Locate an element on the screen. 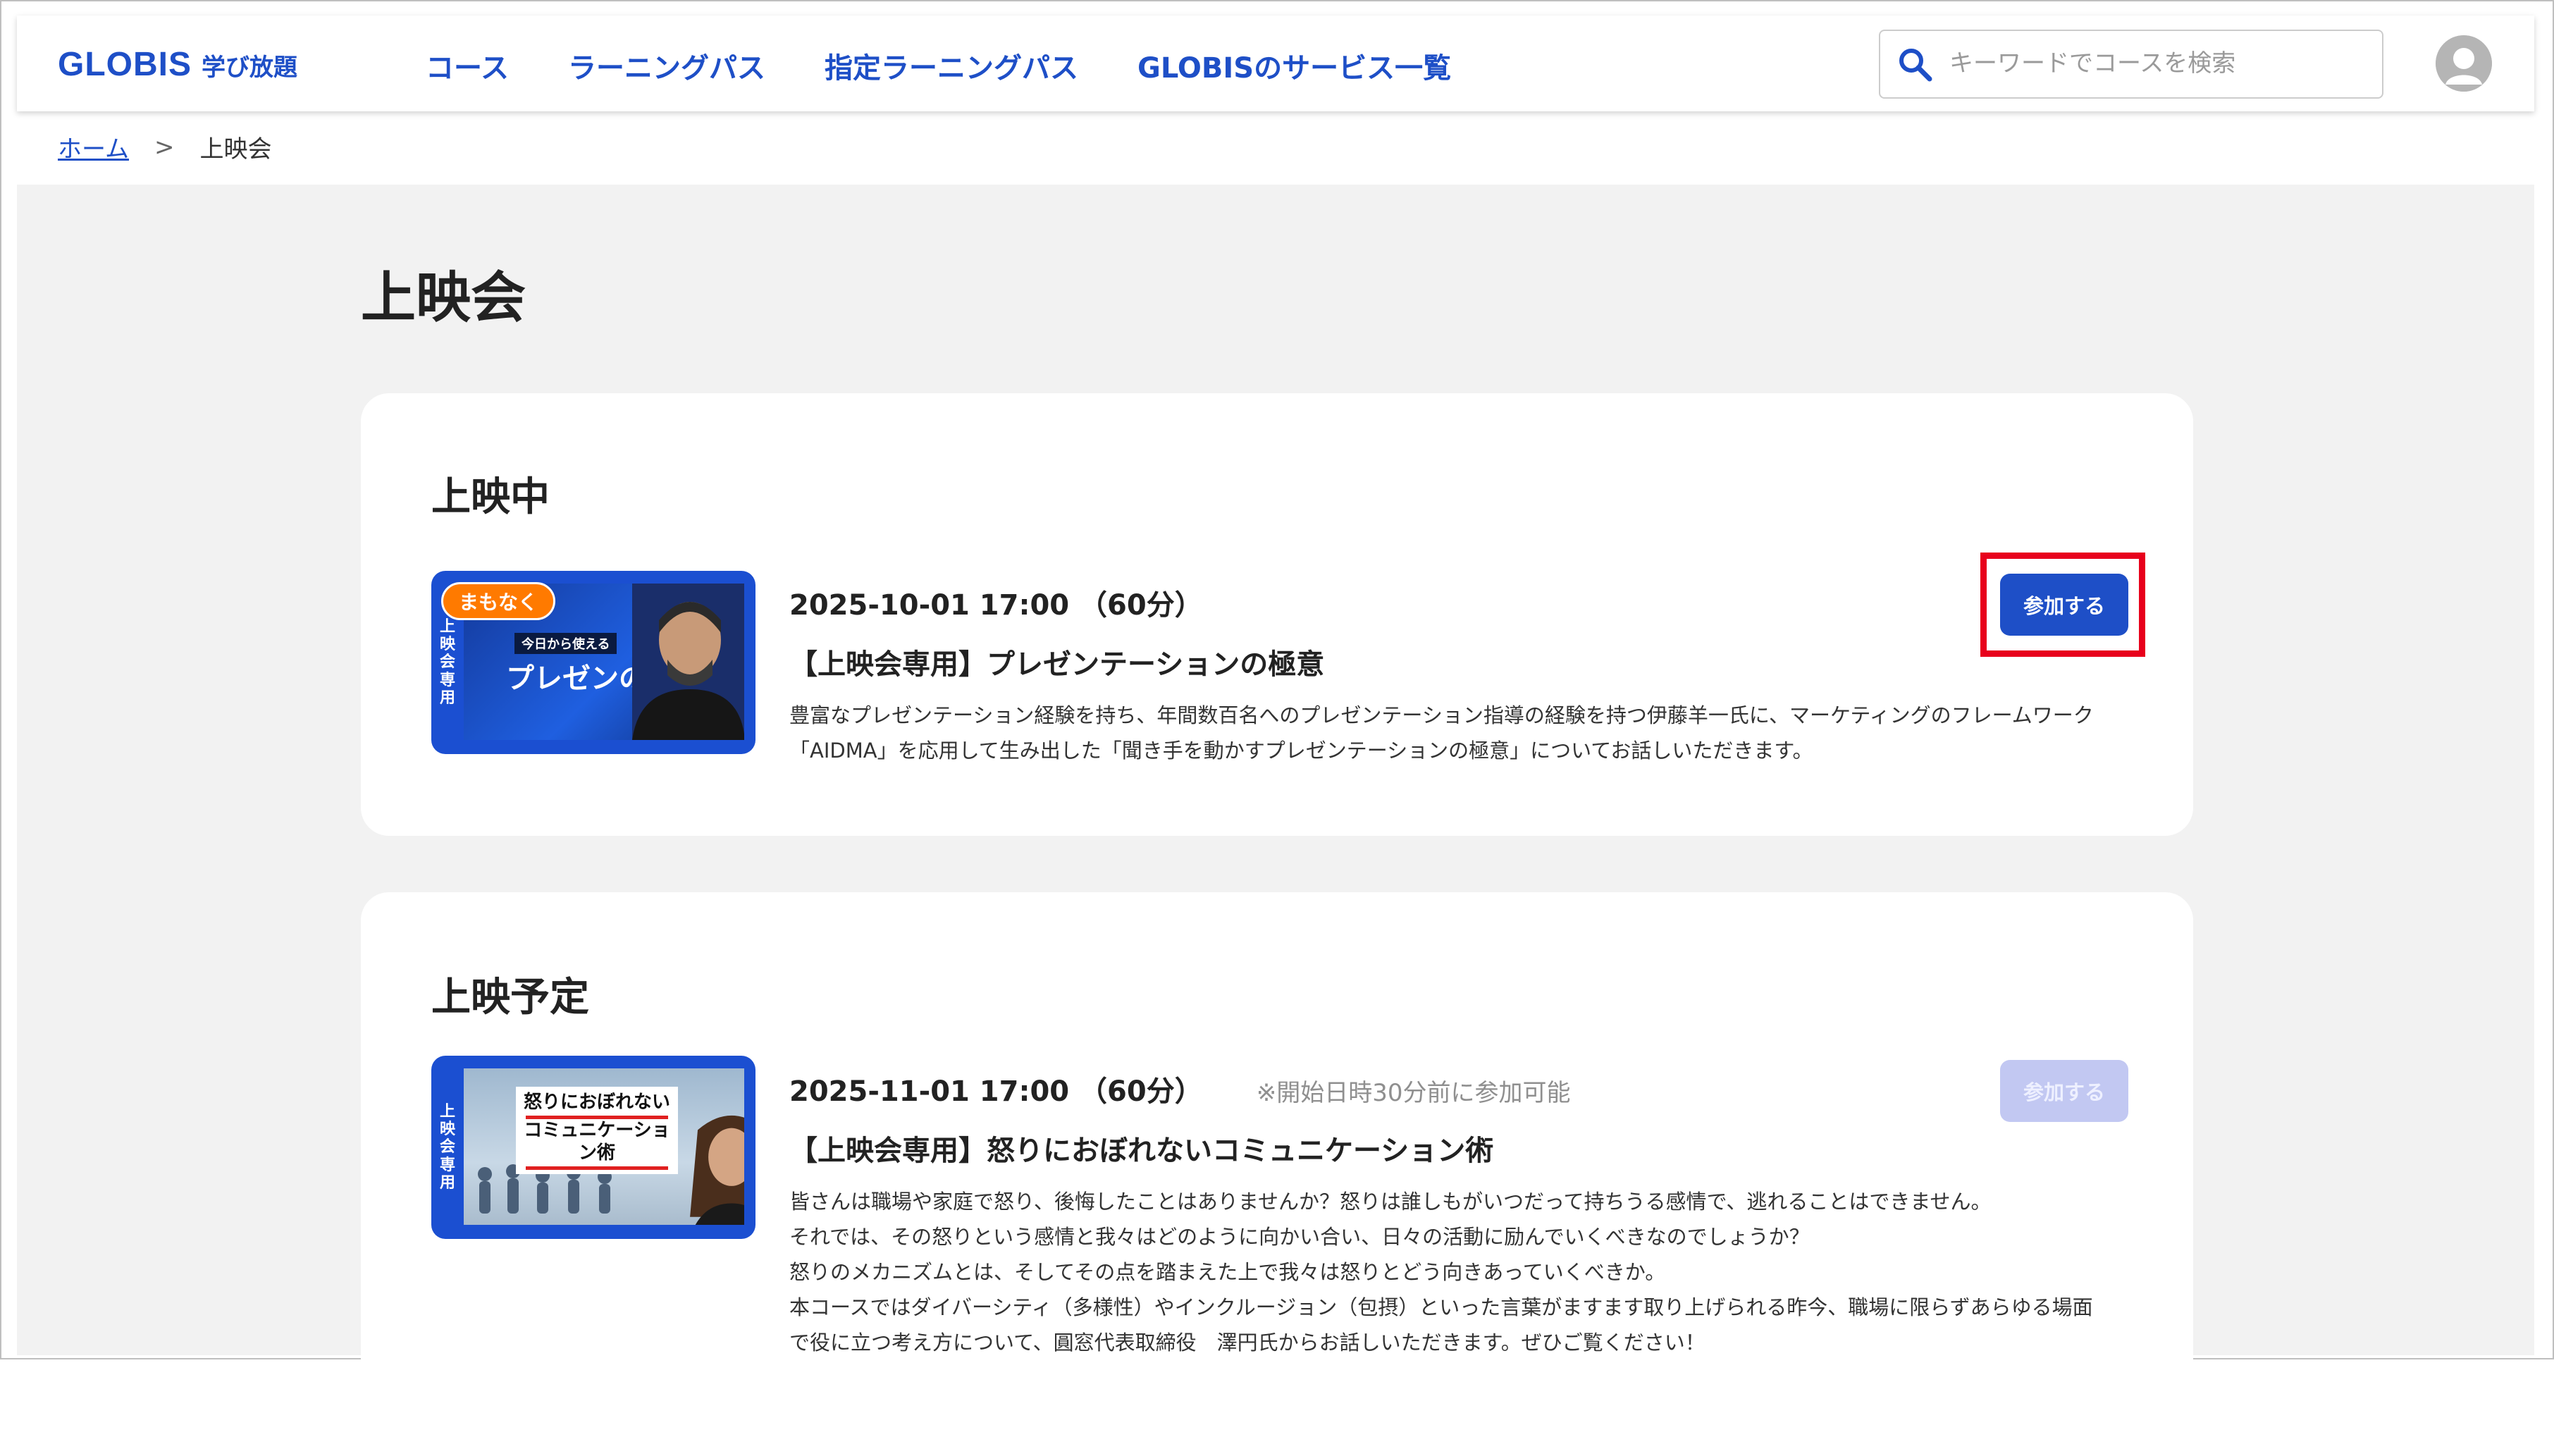 Image resolution: width=2554 pixels, height=1456 pixels. breadcrumb: ホーム > 上映会 is located at coordinates (164, 147).